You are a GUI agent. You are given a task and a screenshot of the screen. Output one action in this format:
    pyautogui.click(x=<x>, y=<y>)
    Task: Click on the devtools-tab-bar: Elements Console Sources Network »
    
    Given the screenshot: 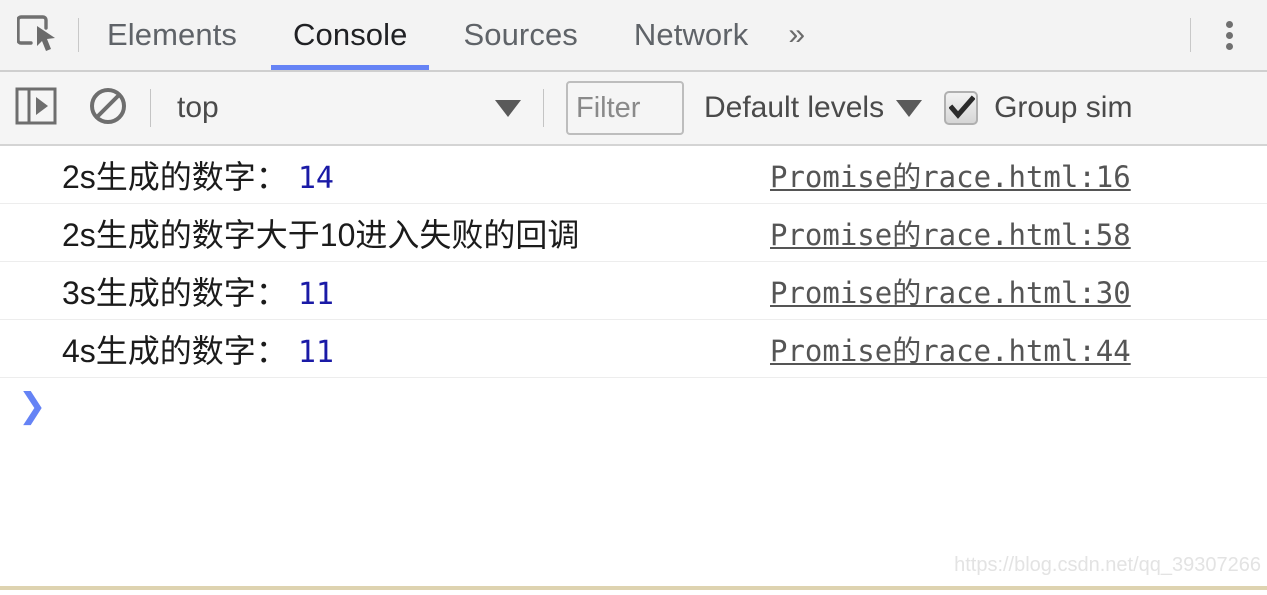 What is the action you would take?
    pyautogui.click(x=633, y=36)
    